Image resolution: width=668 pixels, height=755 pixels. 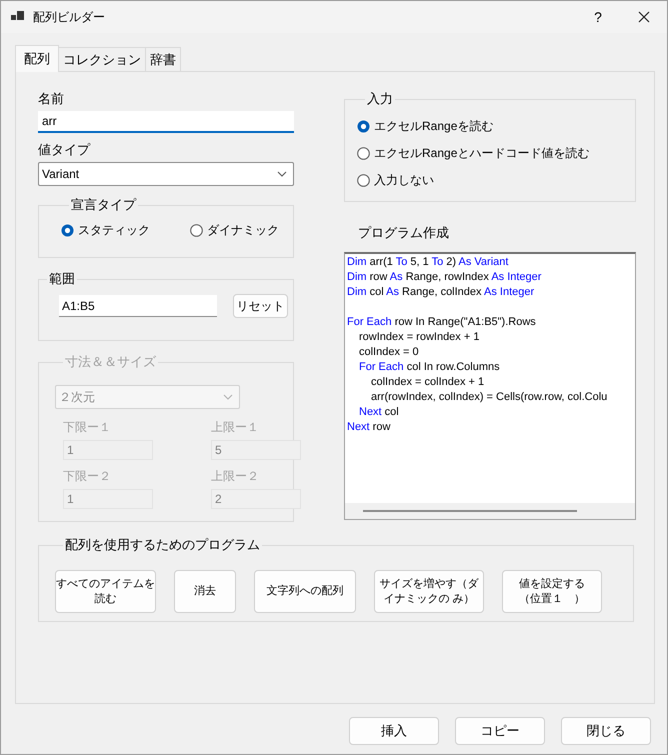 What do you see at coordinates (404, 233) in the screenshot?
I see `section-title: プログラム作成` at bounding box center [404, 233].